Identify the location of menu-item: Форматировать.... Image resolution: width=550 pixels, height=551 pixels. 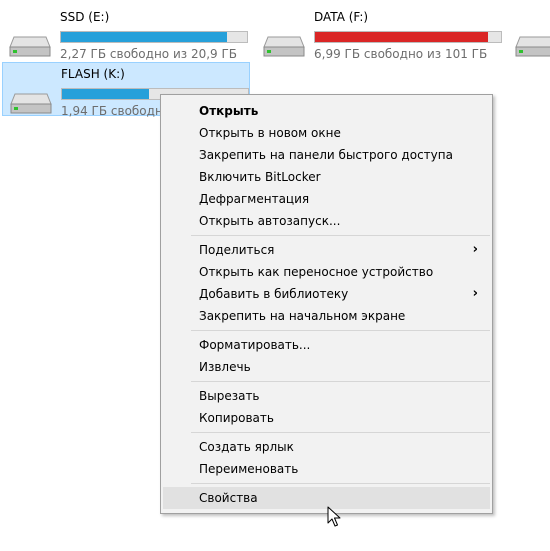
(326, 345).